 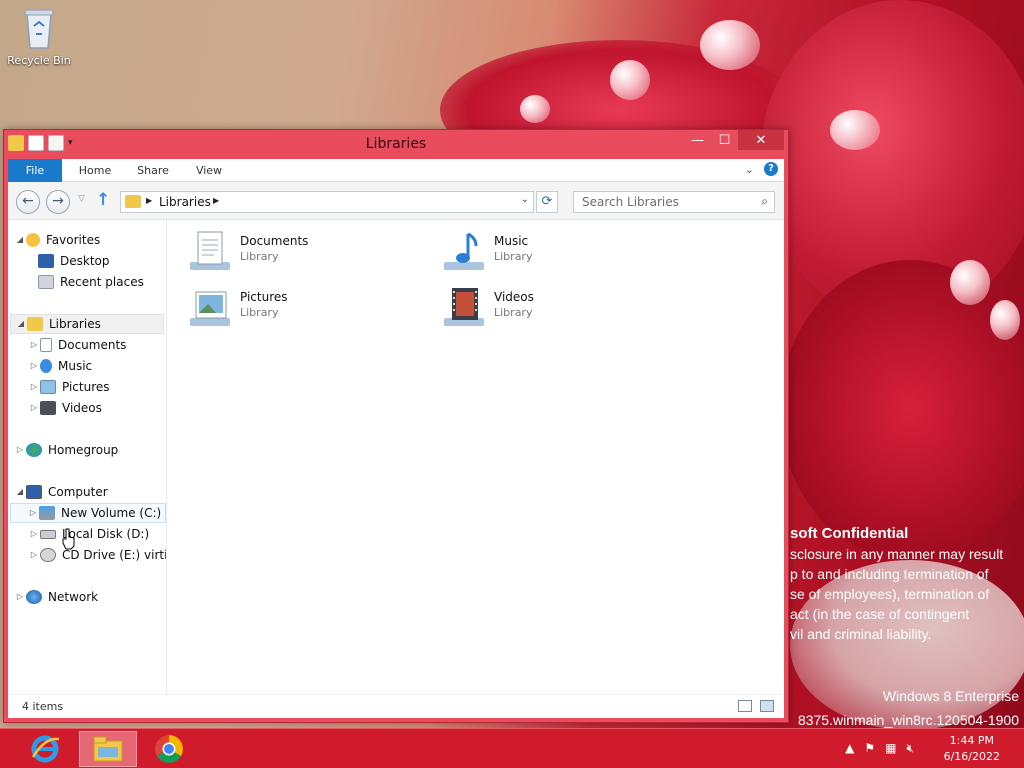 I want to click on watermark-line: p to and including termination of, so click(x=889, y=574).